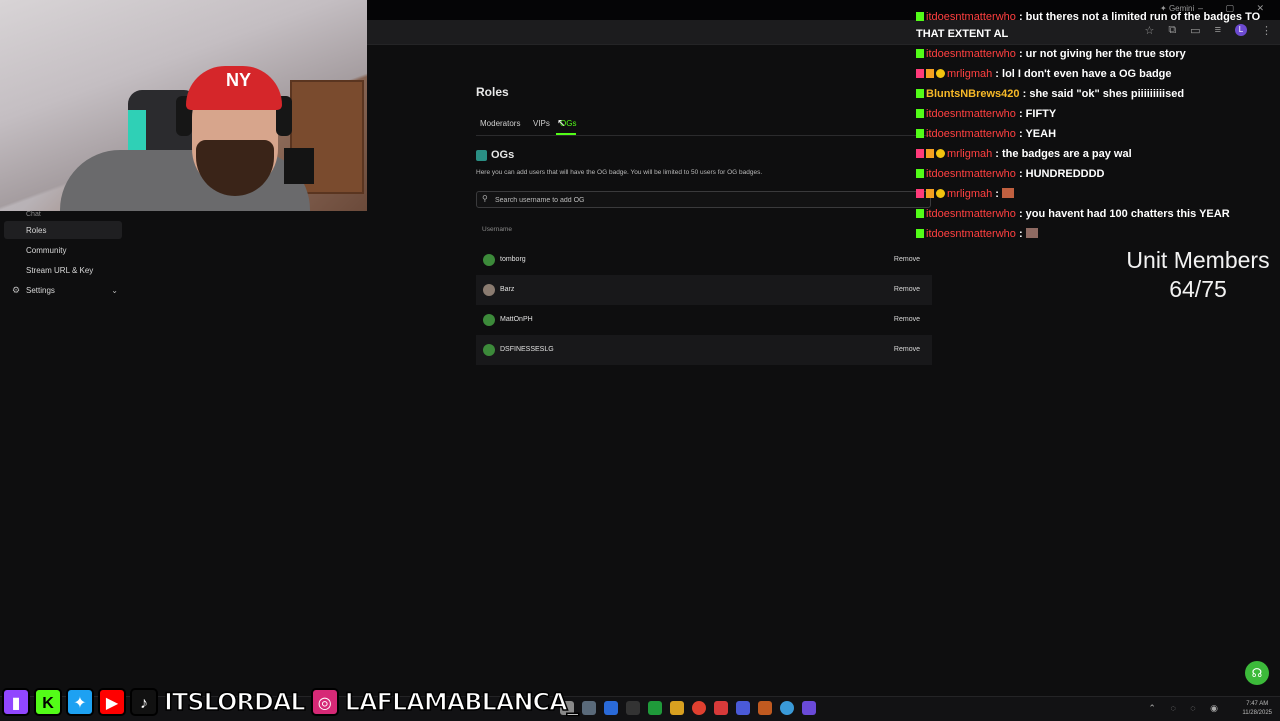  What do you see at coordinates (112, 702) in the screenshot?
I see `youtube-icon: ▶` at bounding box center [112, 702].